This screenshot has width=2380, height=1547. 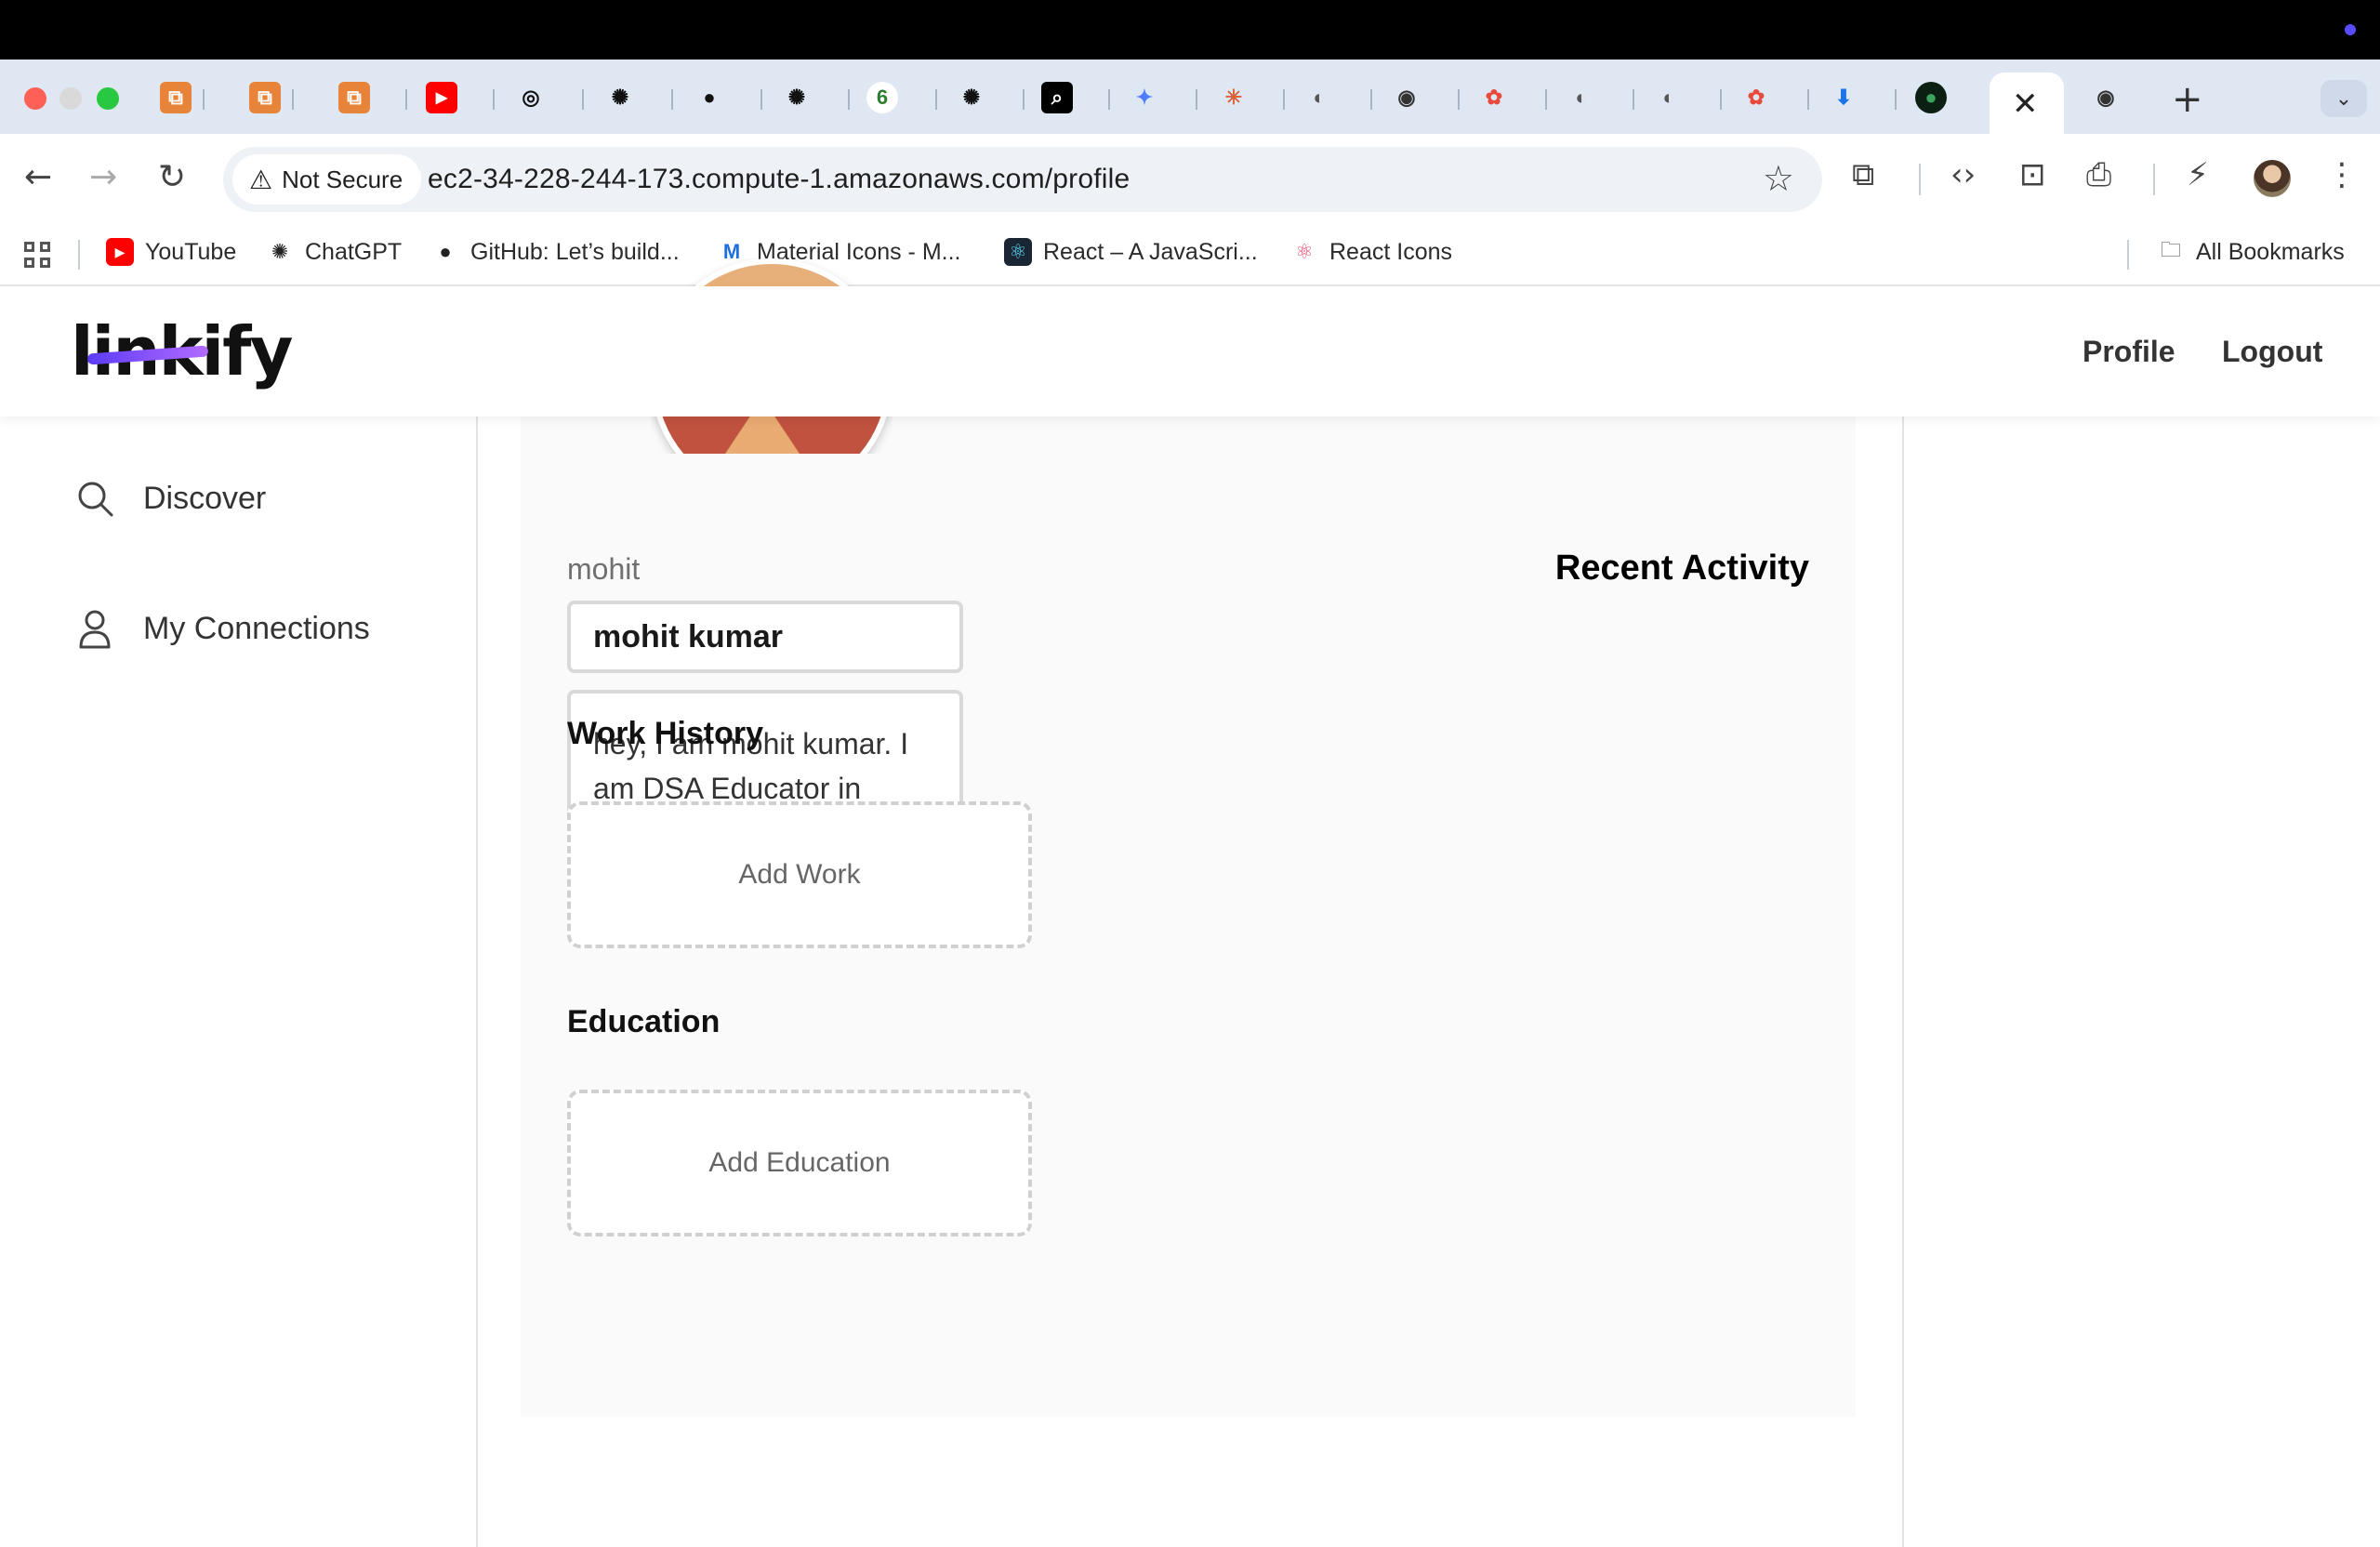 I want to click on youtube-tab-icon: ▶, so click(x=441, y=97).